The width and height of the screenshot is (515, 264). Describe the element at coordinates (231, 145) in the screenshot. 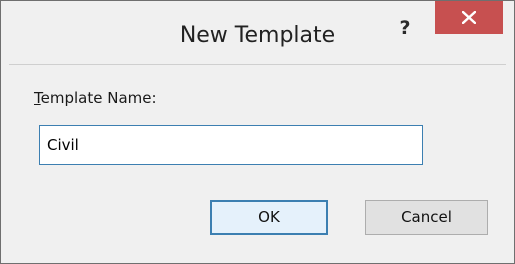

I see `template-name-input` at that location.